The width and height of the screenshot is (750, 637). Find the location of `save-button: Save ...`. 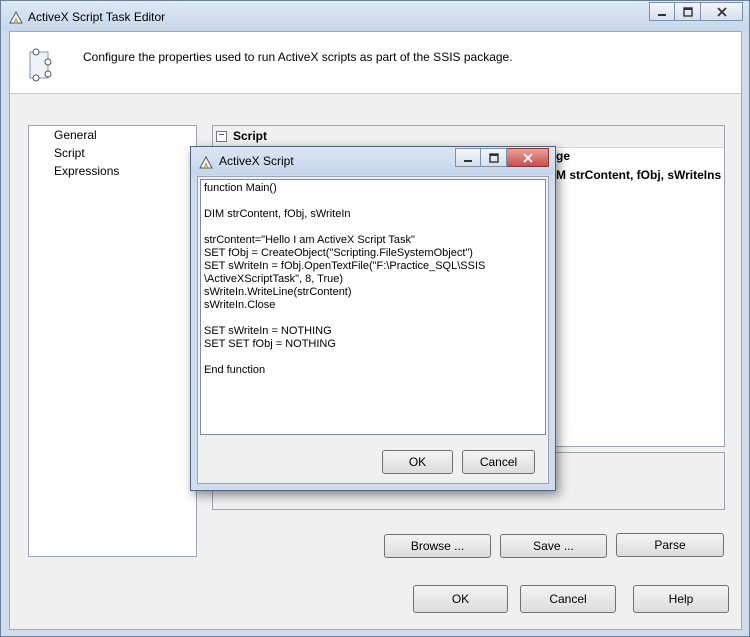

save-button: Save ... is located at coordinates (553, 546).